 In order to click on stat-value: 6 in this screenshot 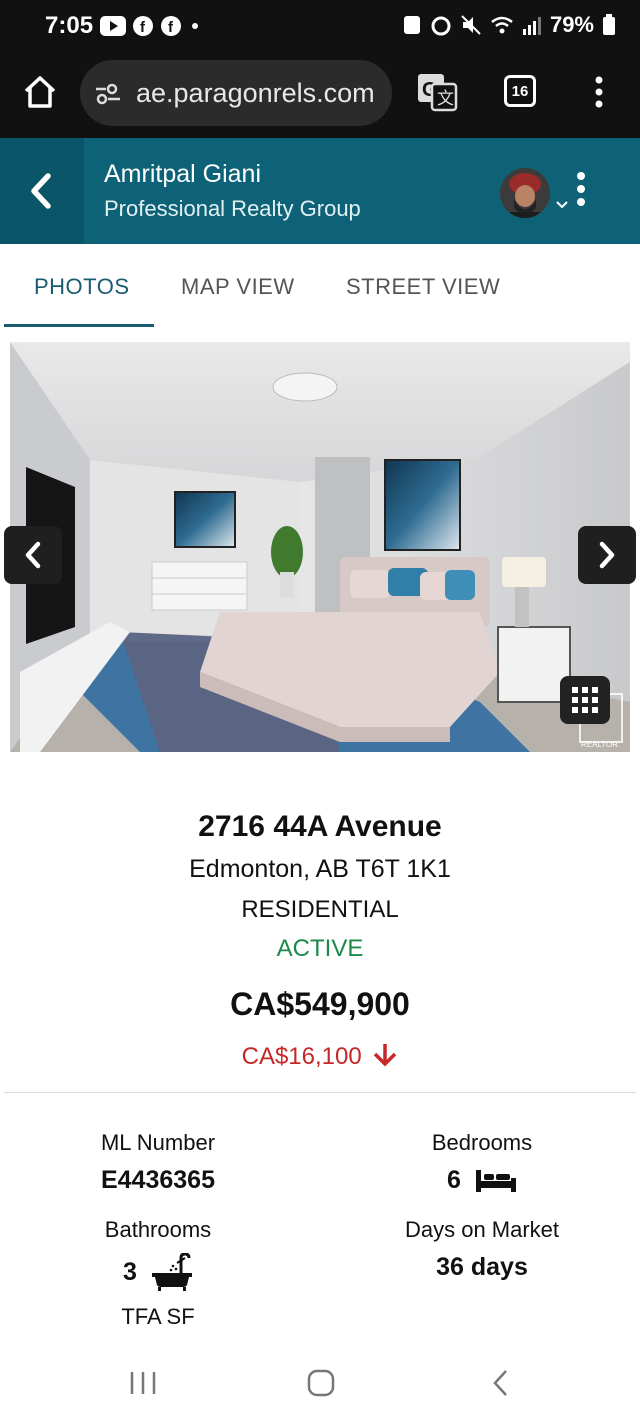, I will do `click(454, 1180)`.